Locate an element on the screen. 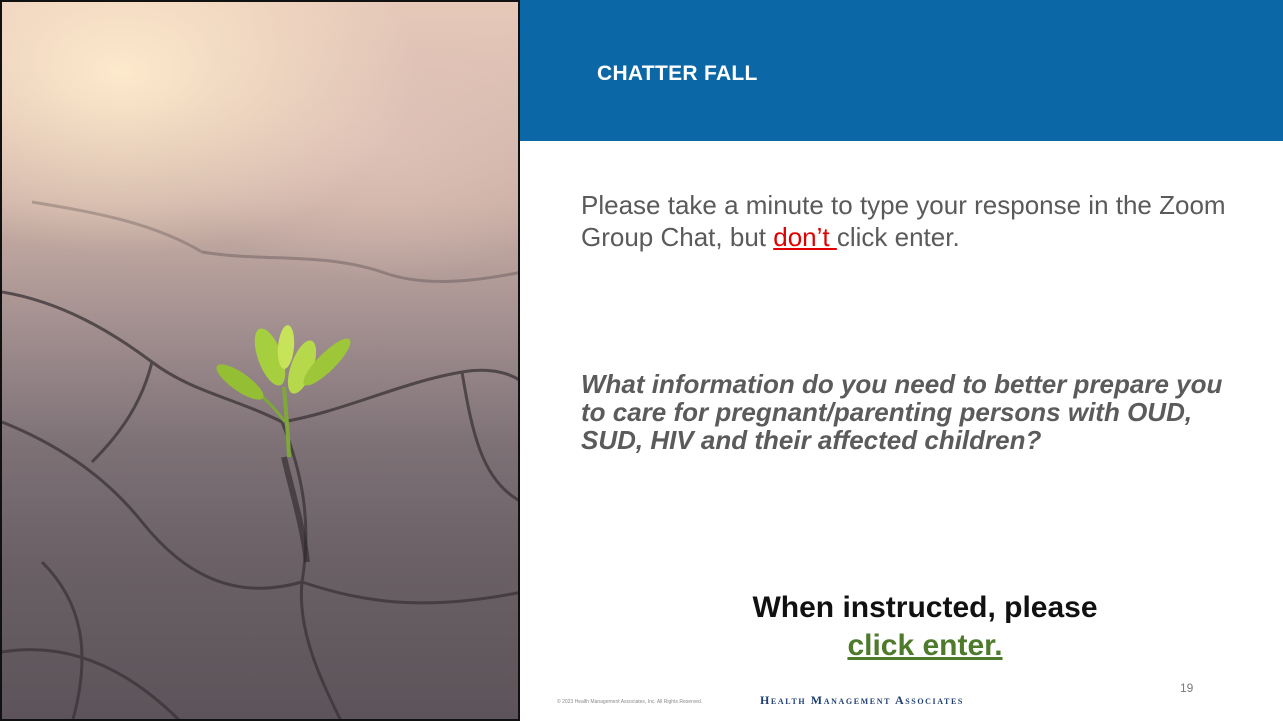  intro-emphasis: don’t is located at coordinates (805, 237).